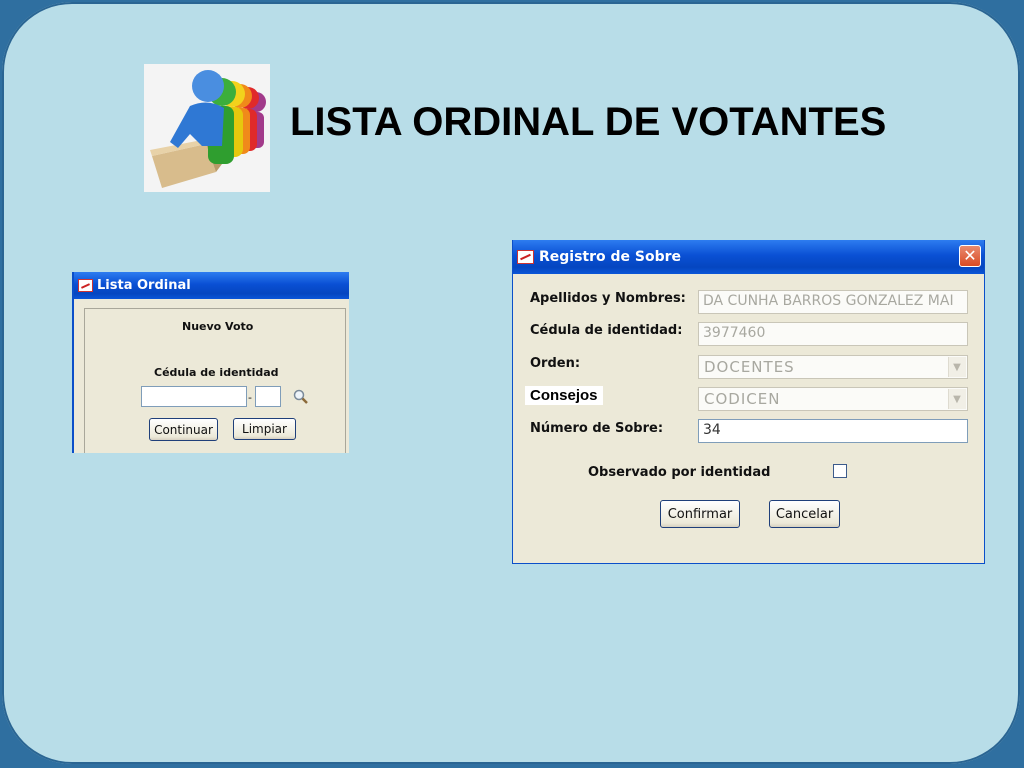 Image resolution: width=1024 pixels, height=768 pixels. I want to click on cedula-field: 3977460, so click(833, 334).